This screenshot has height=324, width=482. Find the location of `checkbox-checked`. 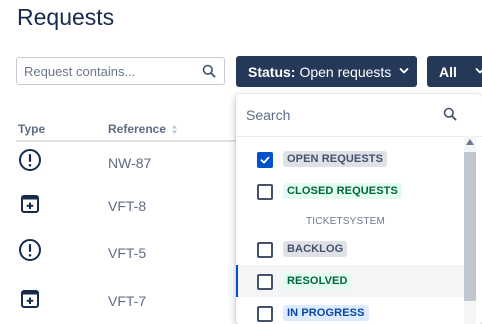

checkbox-checked is located at coordinates (265, 160).